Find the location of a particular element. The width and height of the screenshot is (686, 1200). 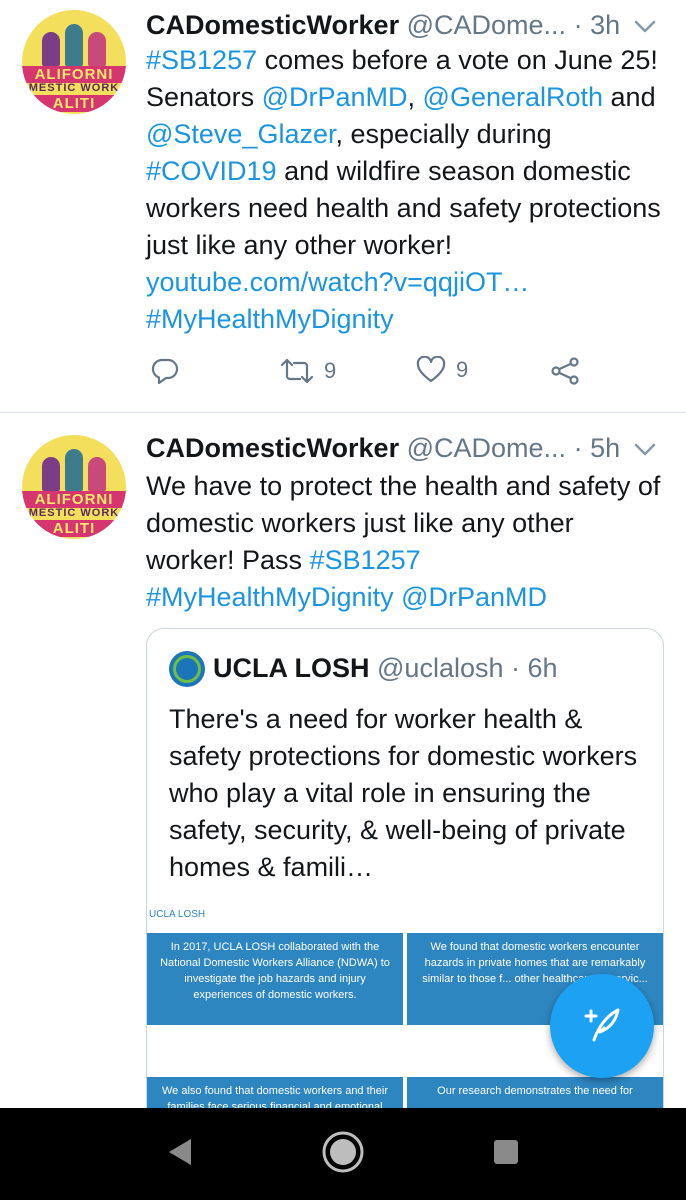

quote-avatar is located at coordinates (187, 669).